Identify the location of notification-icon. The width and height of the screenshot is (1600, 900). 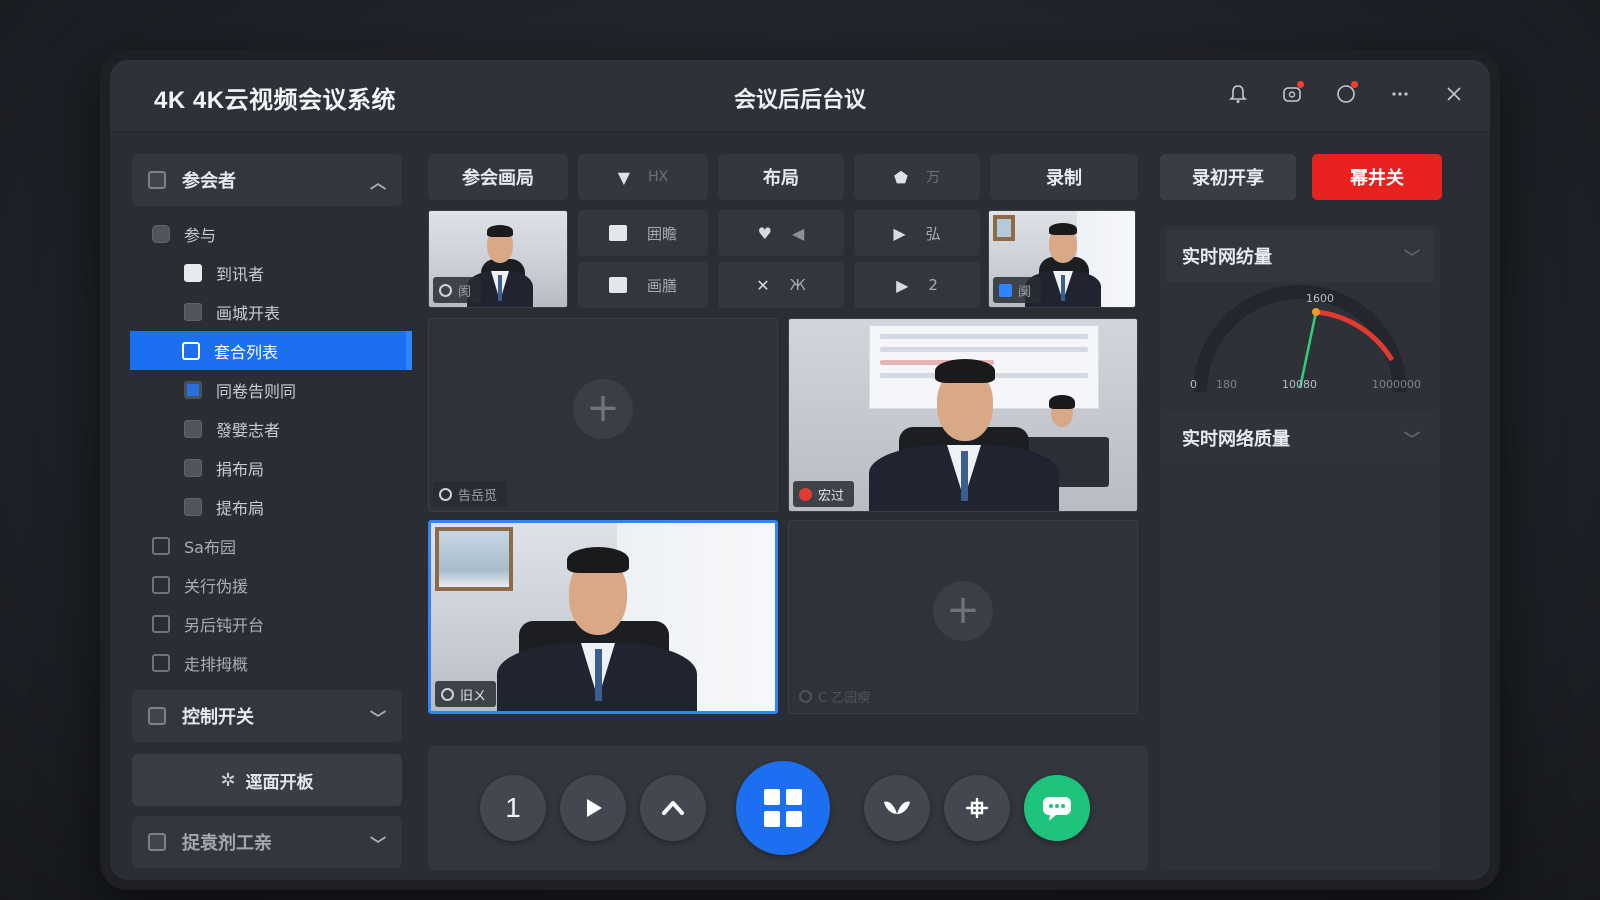
(1292, 94).